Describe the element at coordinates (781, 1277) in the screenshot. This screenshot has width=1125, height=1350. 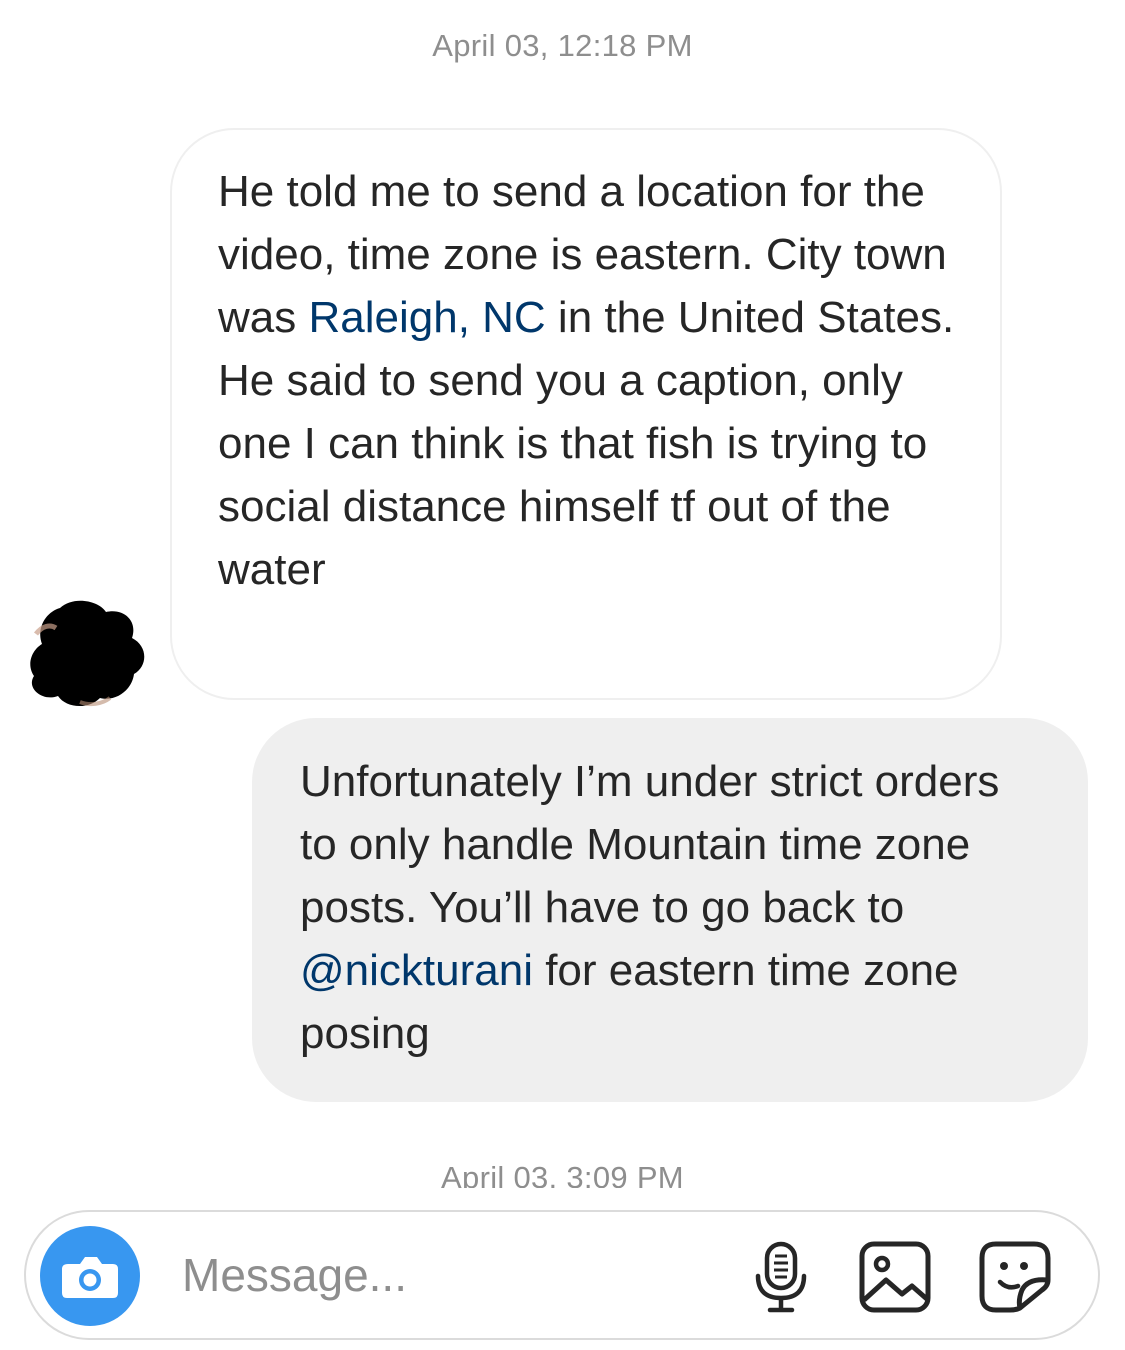
I see `microphone-icon` at that location.